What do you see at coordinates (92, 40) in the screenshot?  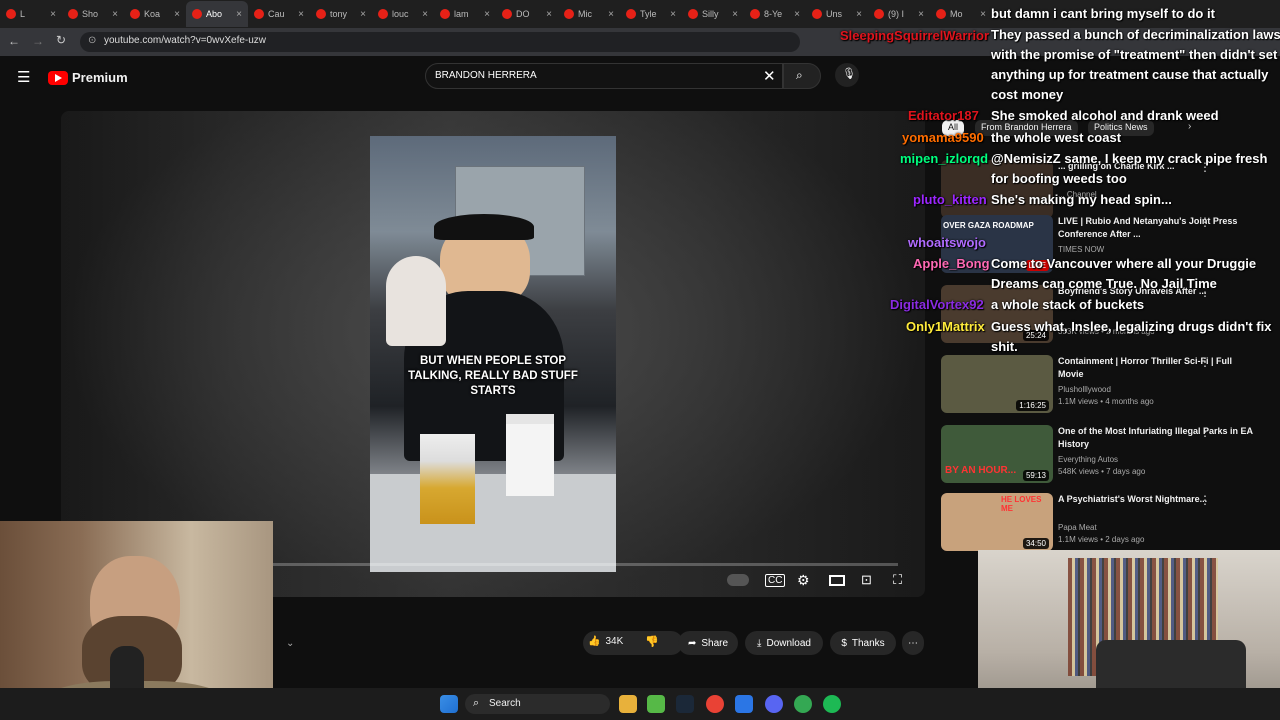 I see `site-info-icon: ⊙` at bounding box center [92, 40].